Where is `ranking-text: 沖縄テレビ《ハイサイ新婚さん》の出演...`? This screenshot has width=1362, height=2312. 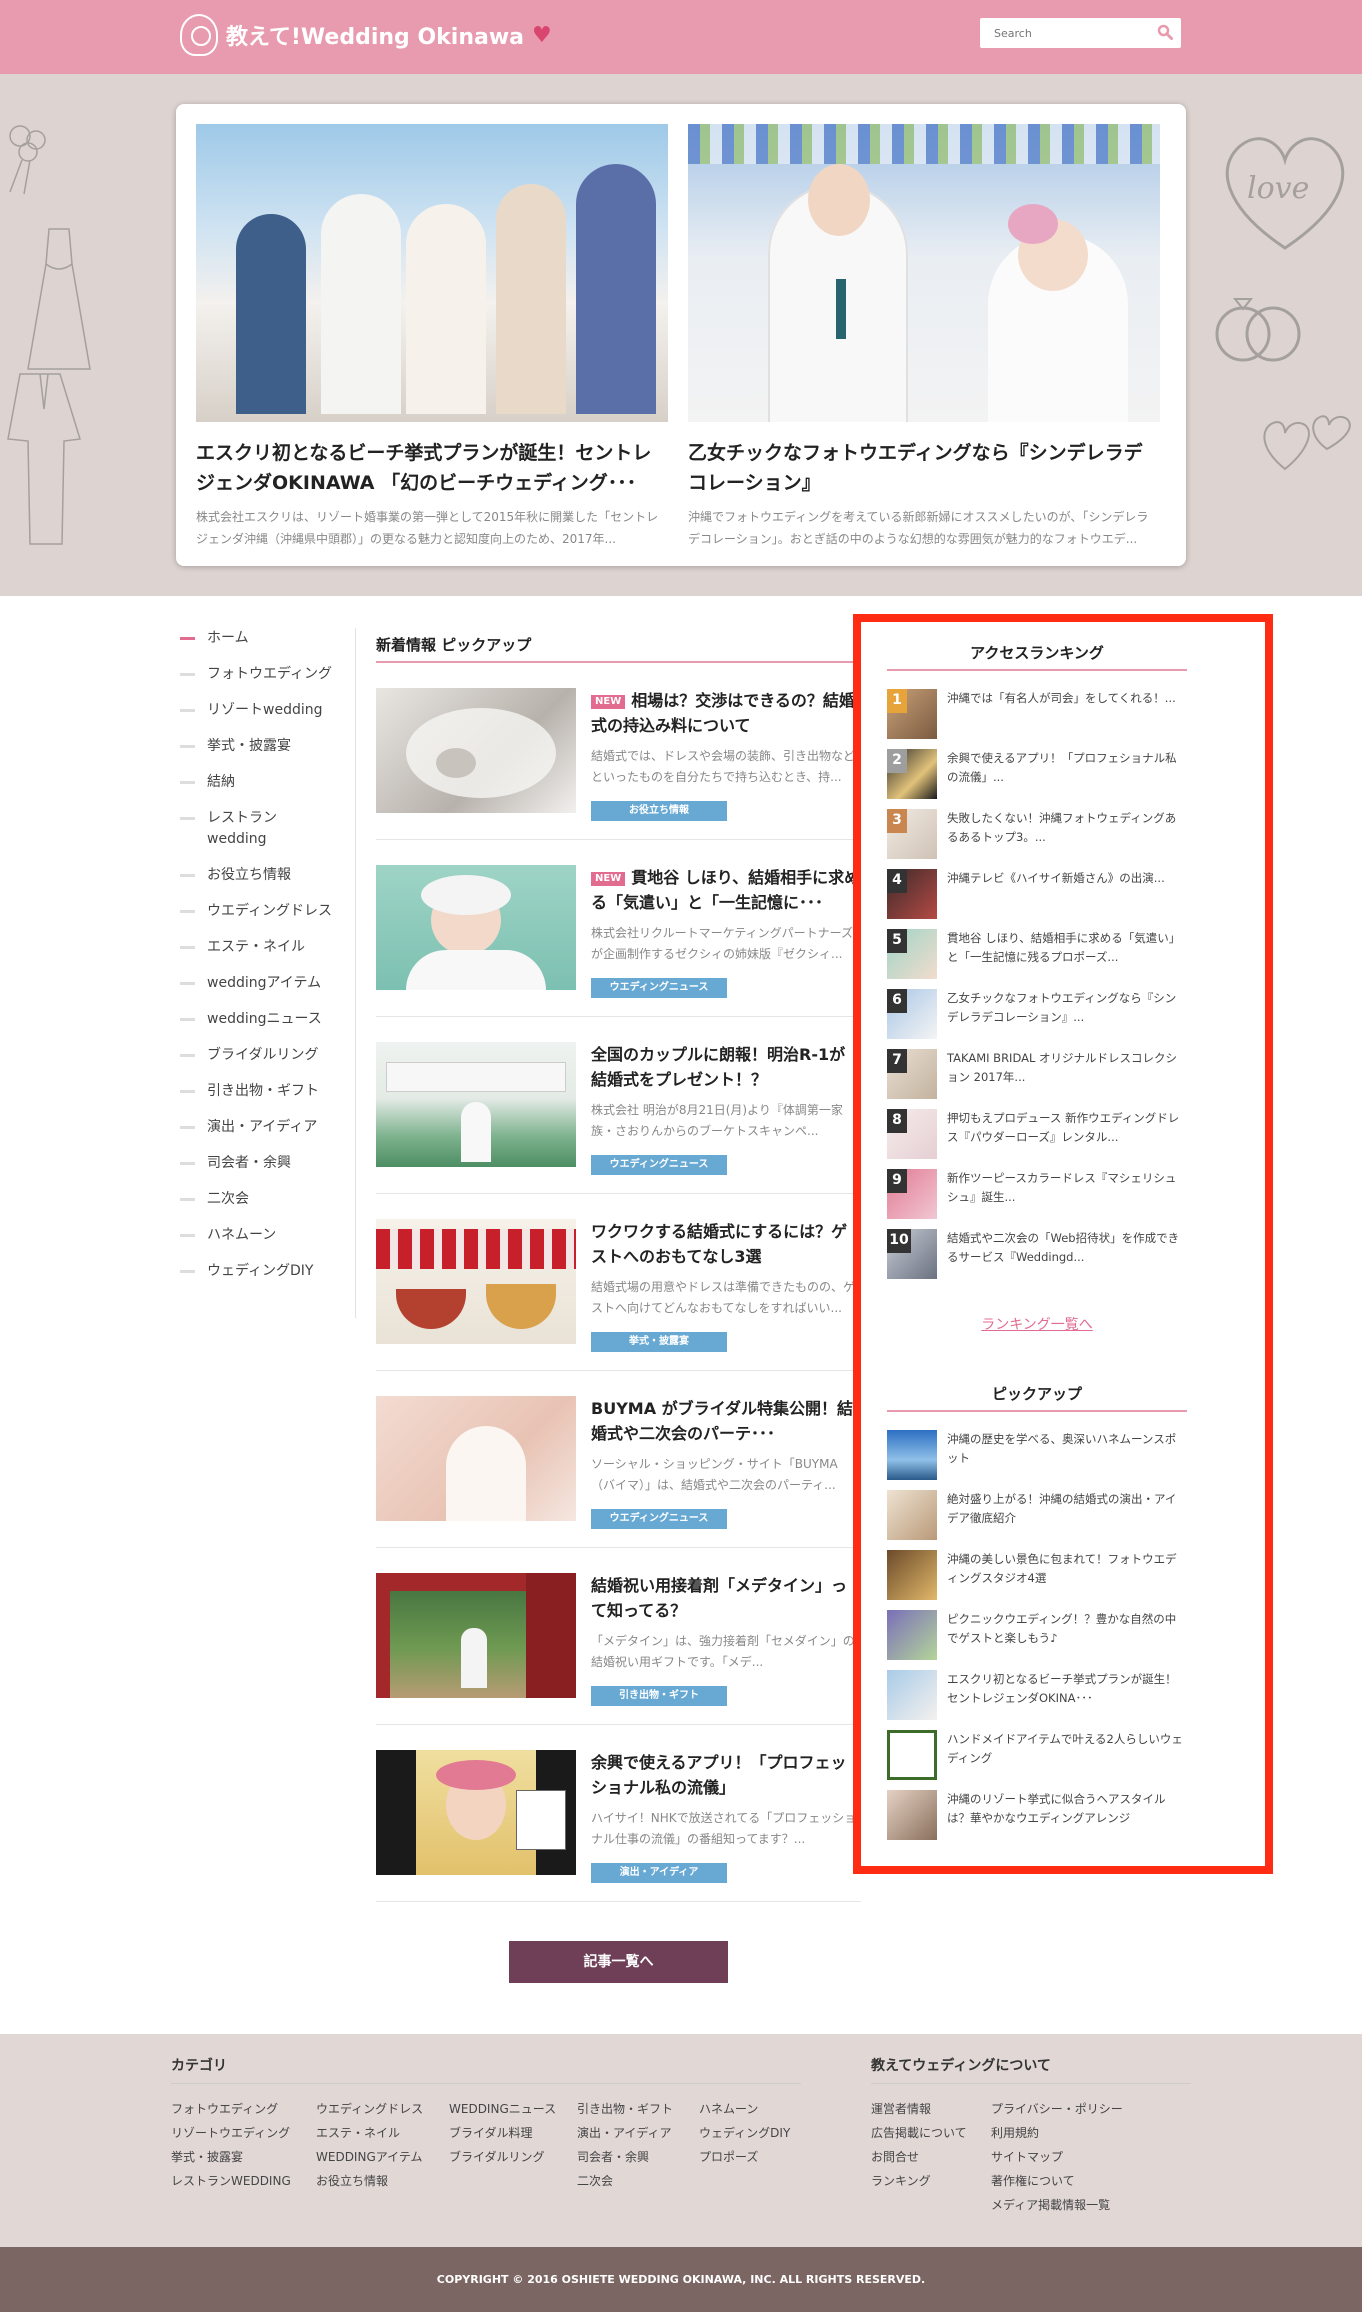
ranking-text: 沖縄テレビ《ハイサイ新婚さん》の出演... is located at coordinates (1067, 878).